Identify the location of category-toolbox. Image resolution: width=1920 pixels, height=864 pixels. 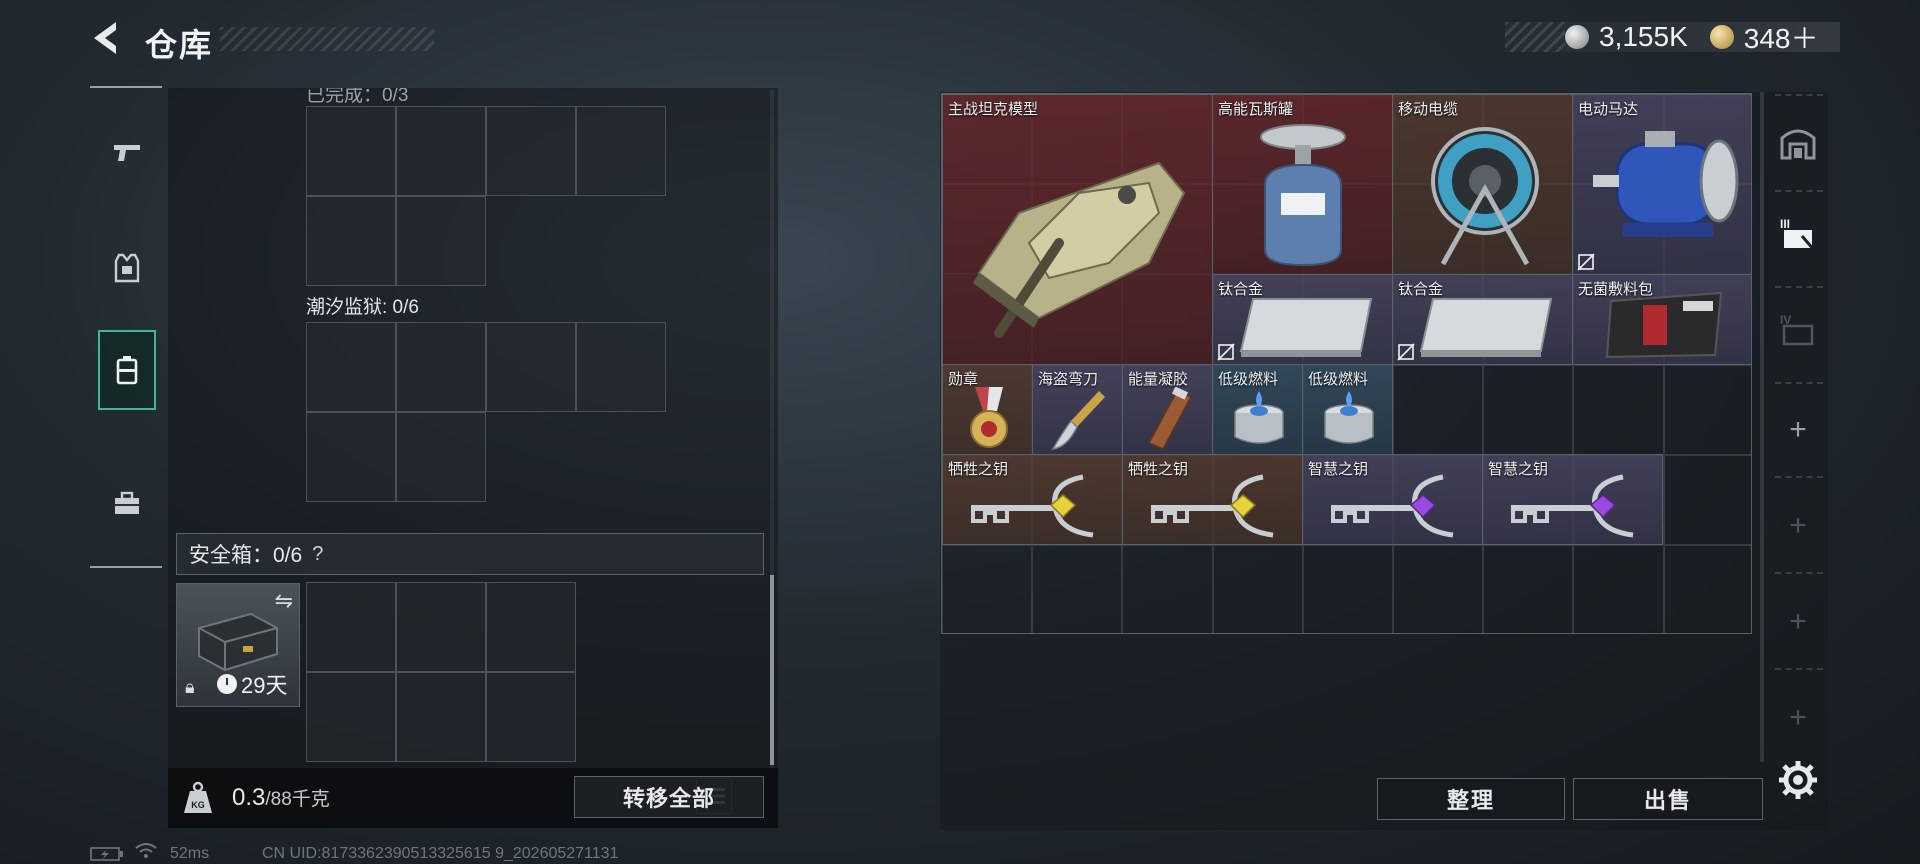
(127, 504).